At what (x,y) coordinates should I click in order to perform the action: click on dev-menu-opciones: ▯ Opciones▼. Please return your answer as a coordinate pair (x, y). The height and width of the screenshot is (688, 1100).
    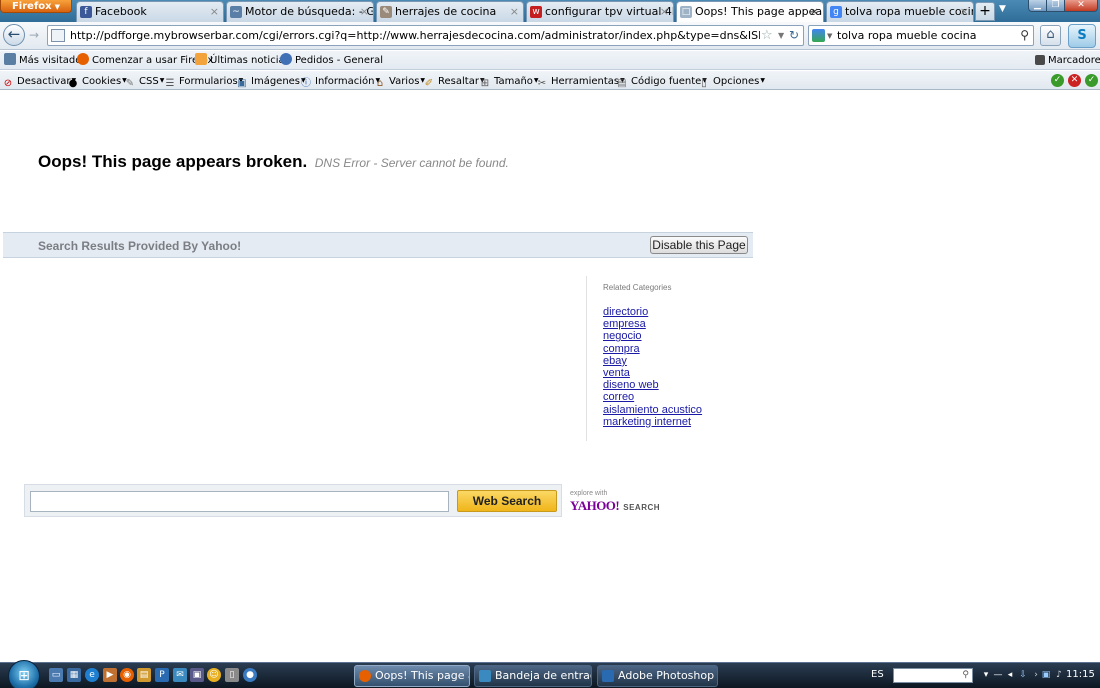
    Looking at the image, I should click on (731, 80).